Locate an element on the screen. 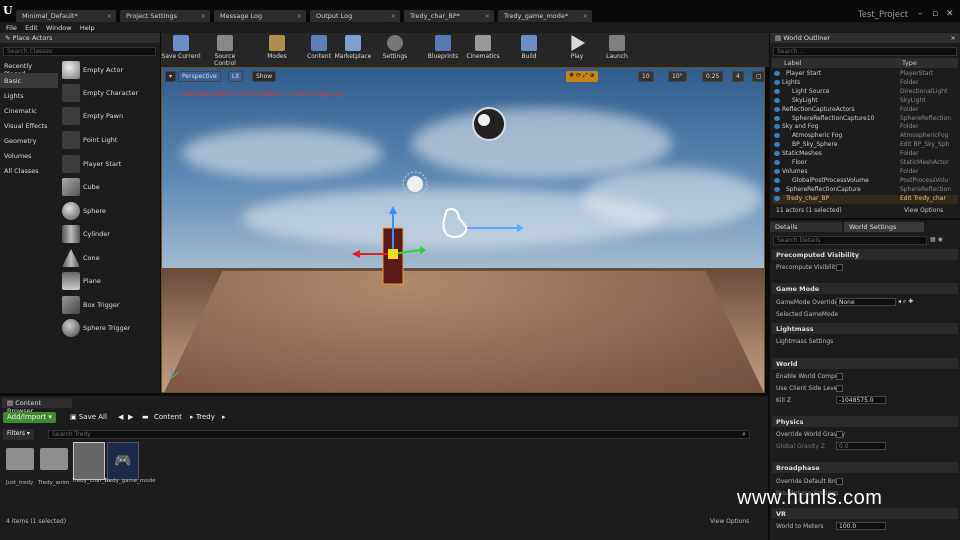 Image resolution: width=960 pixels, height=540 pixels. override-world-gravity-checkbox is located at coordinates (839, 434).